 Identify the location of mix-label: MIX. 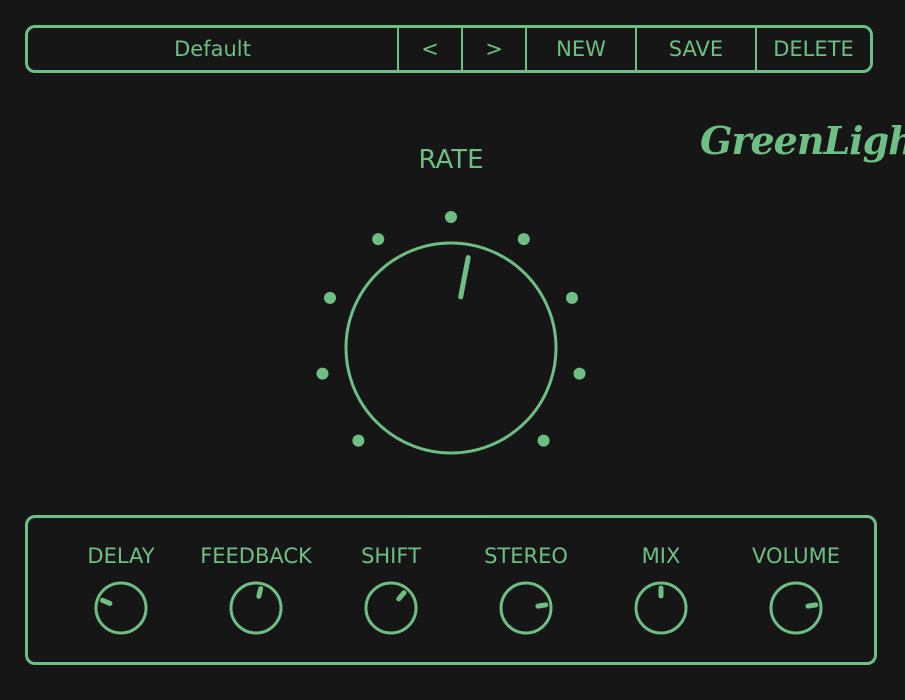
(661, 556).